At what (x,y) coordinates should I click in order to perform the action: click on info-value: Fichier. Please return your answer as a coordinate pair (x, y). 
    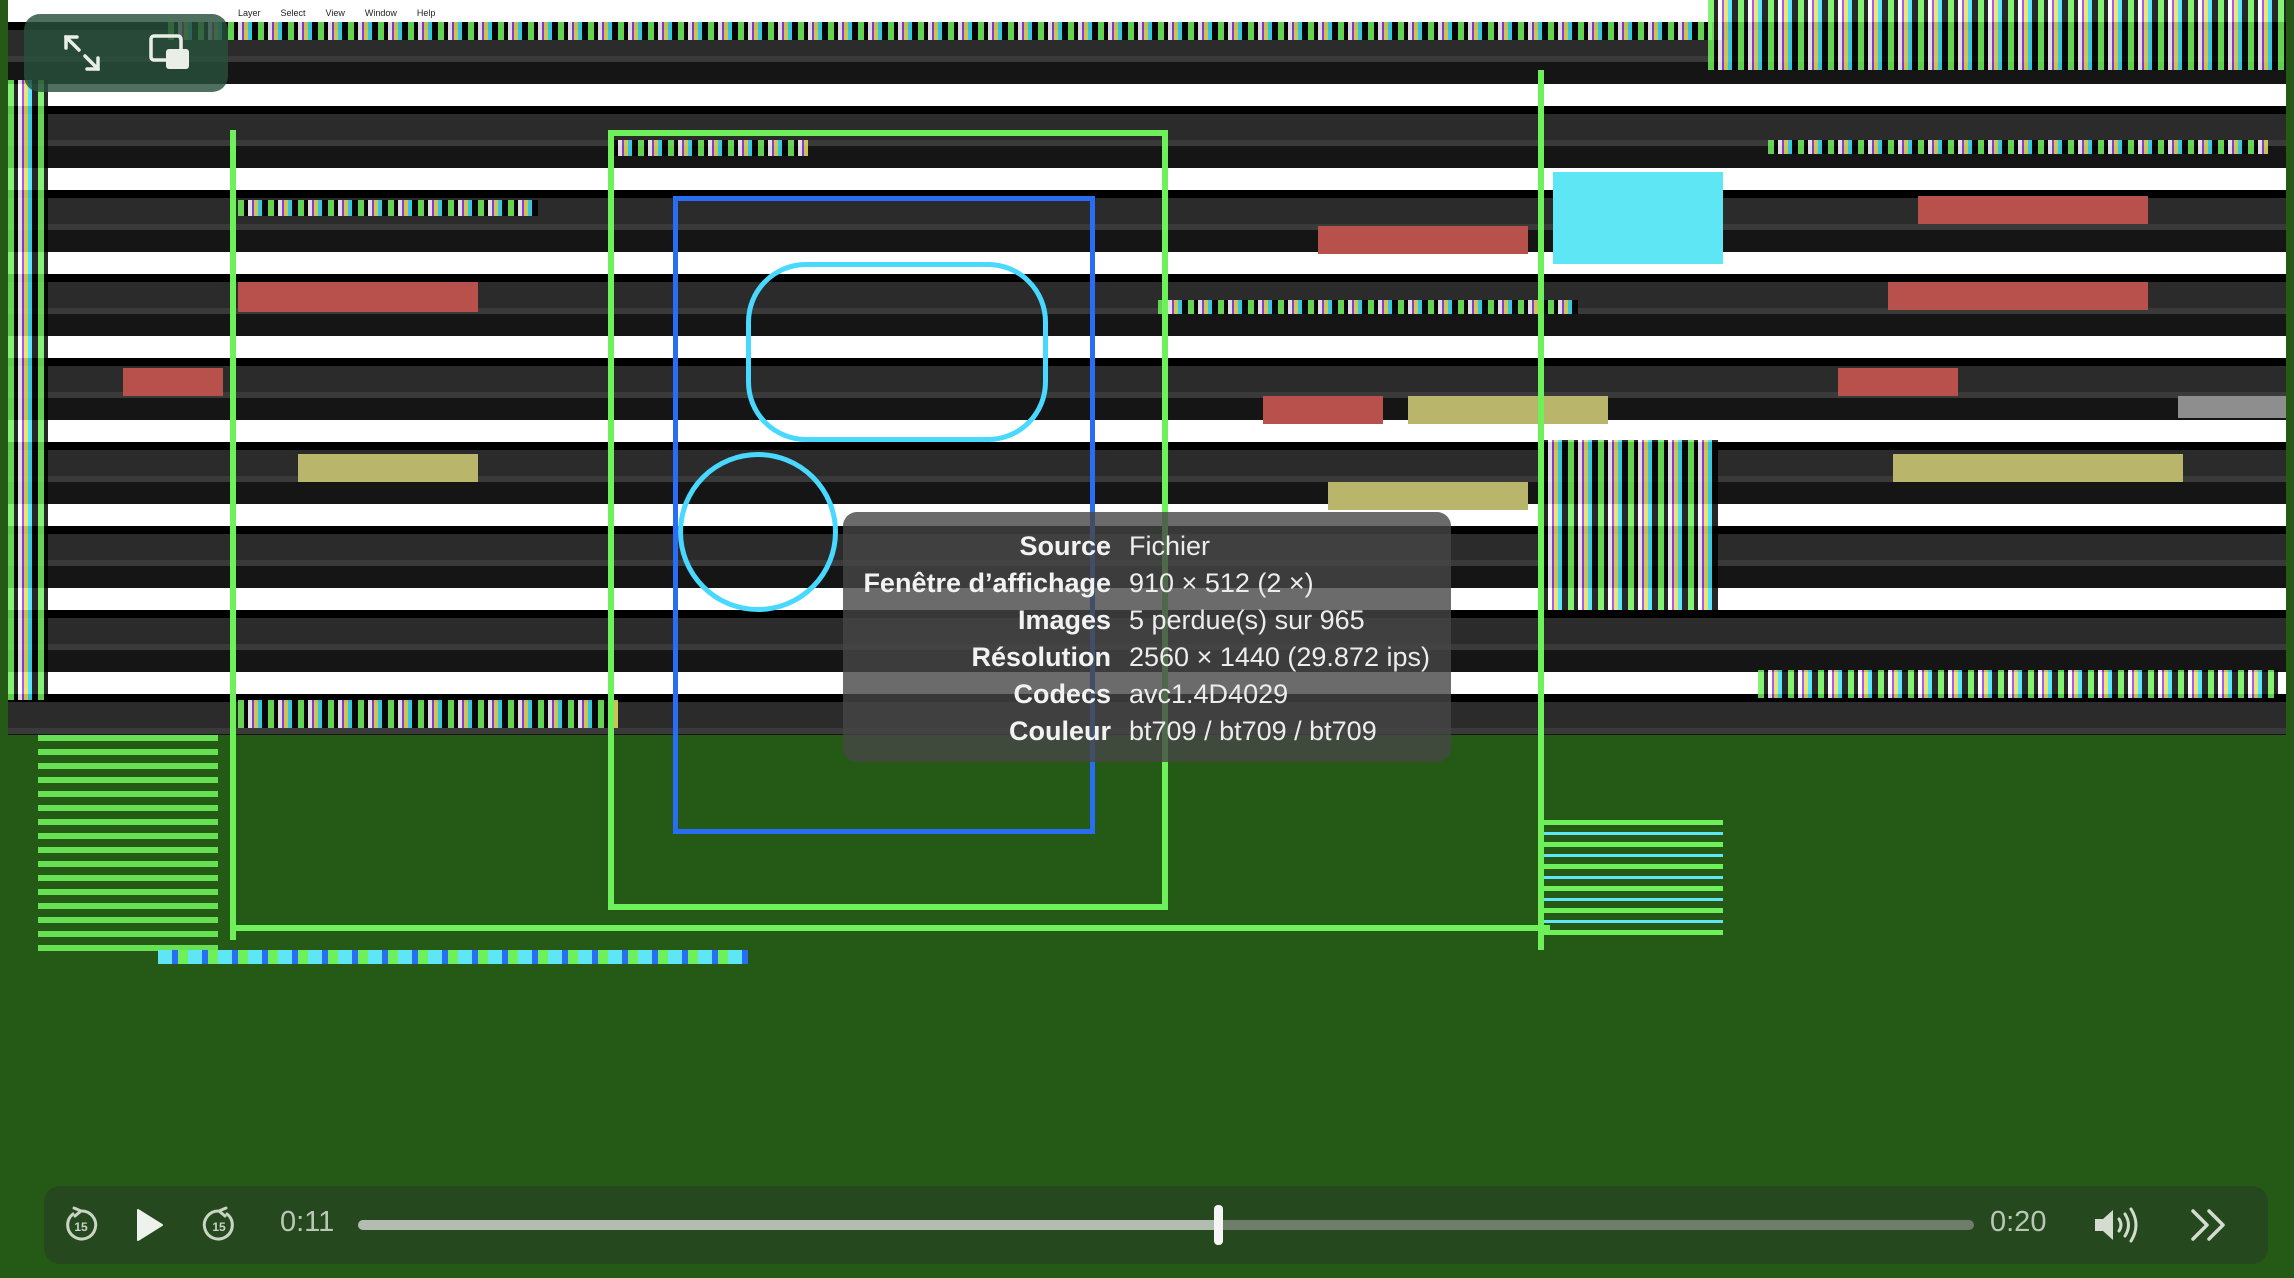
    Looking at the image, I should click on (1170, 546).